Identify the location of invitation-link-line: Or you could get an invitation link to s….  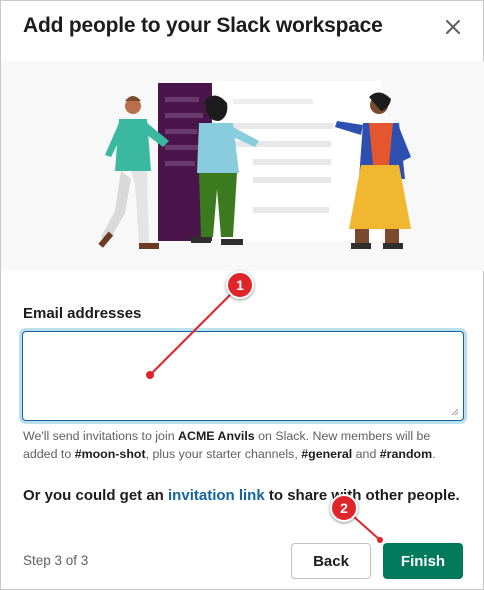
(241, 495).